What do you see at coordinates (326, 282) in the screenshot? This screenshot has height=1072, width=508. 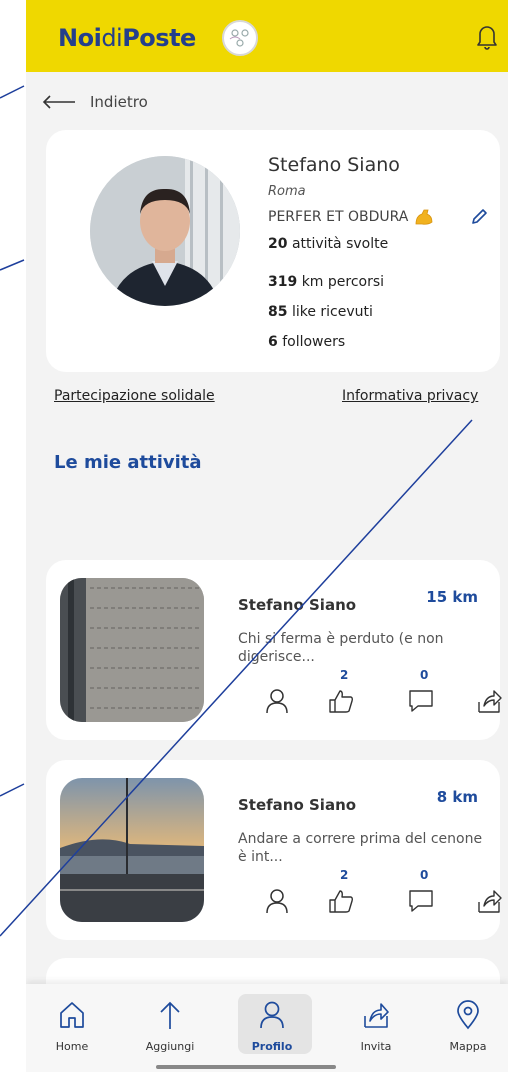 I see `stat-km: 319 km percorsi` at bounding box center [326, 282].